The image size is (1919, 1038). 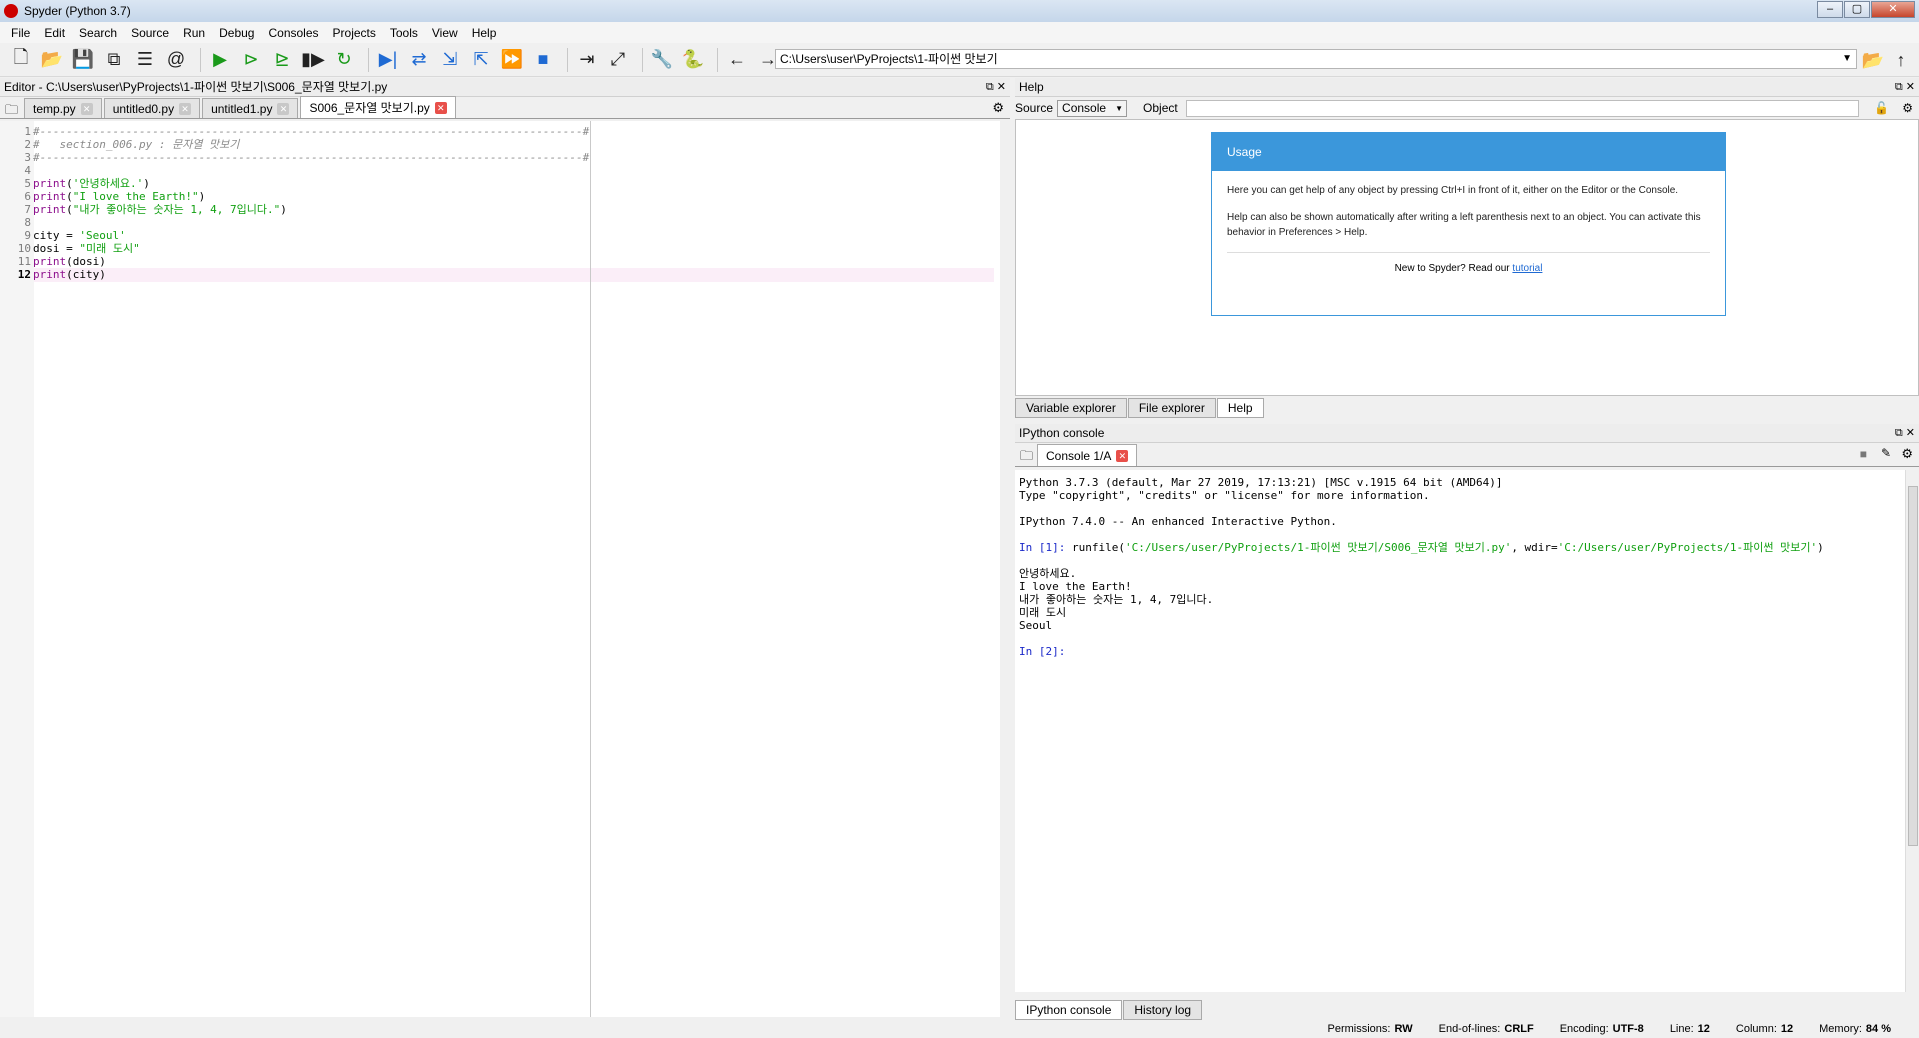 I want to click on console-tab: Console 1/A ✕, so click(x=1087, y=455).